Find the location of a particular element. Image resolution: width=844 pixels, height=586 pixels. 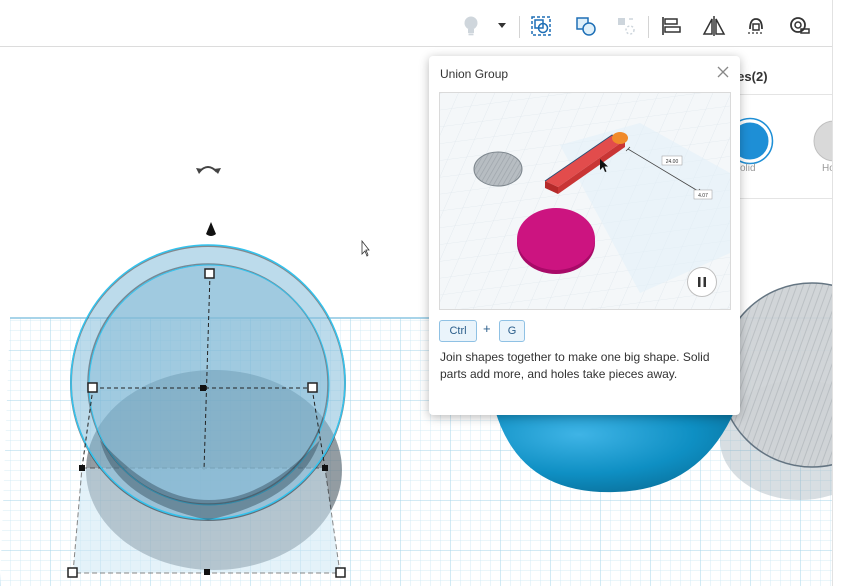

handle-top is located at coordinates (209, 273).